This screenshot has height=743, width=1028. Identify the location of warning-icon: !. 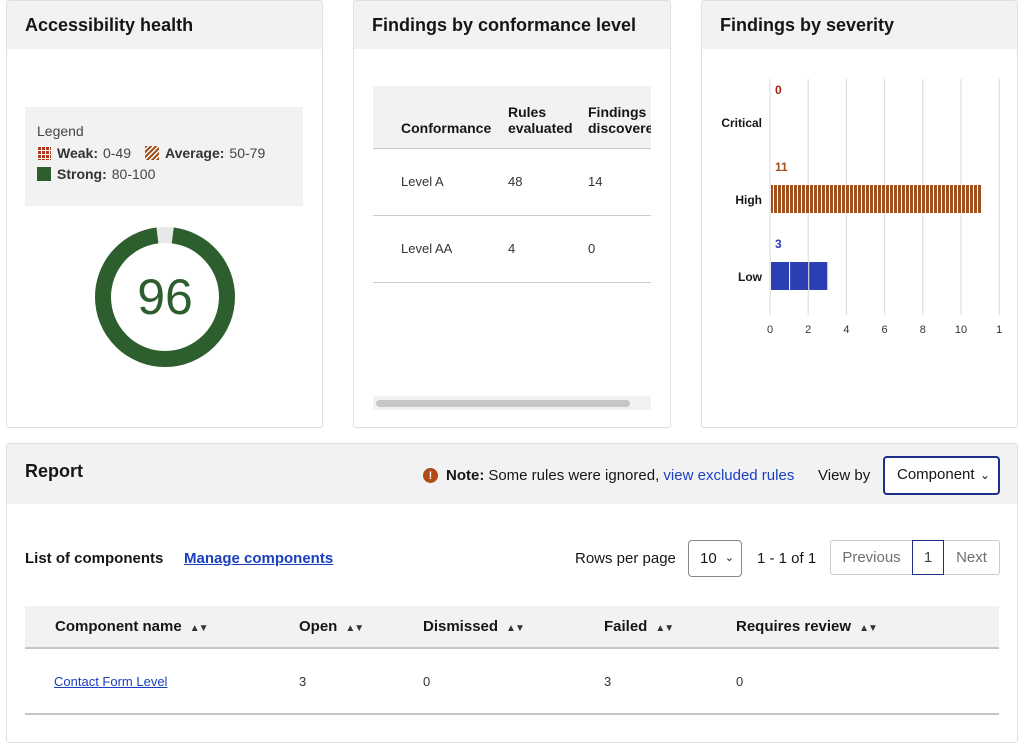
(430, 475).